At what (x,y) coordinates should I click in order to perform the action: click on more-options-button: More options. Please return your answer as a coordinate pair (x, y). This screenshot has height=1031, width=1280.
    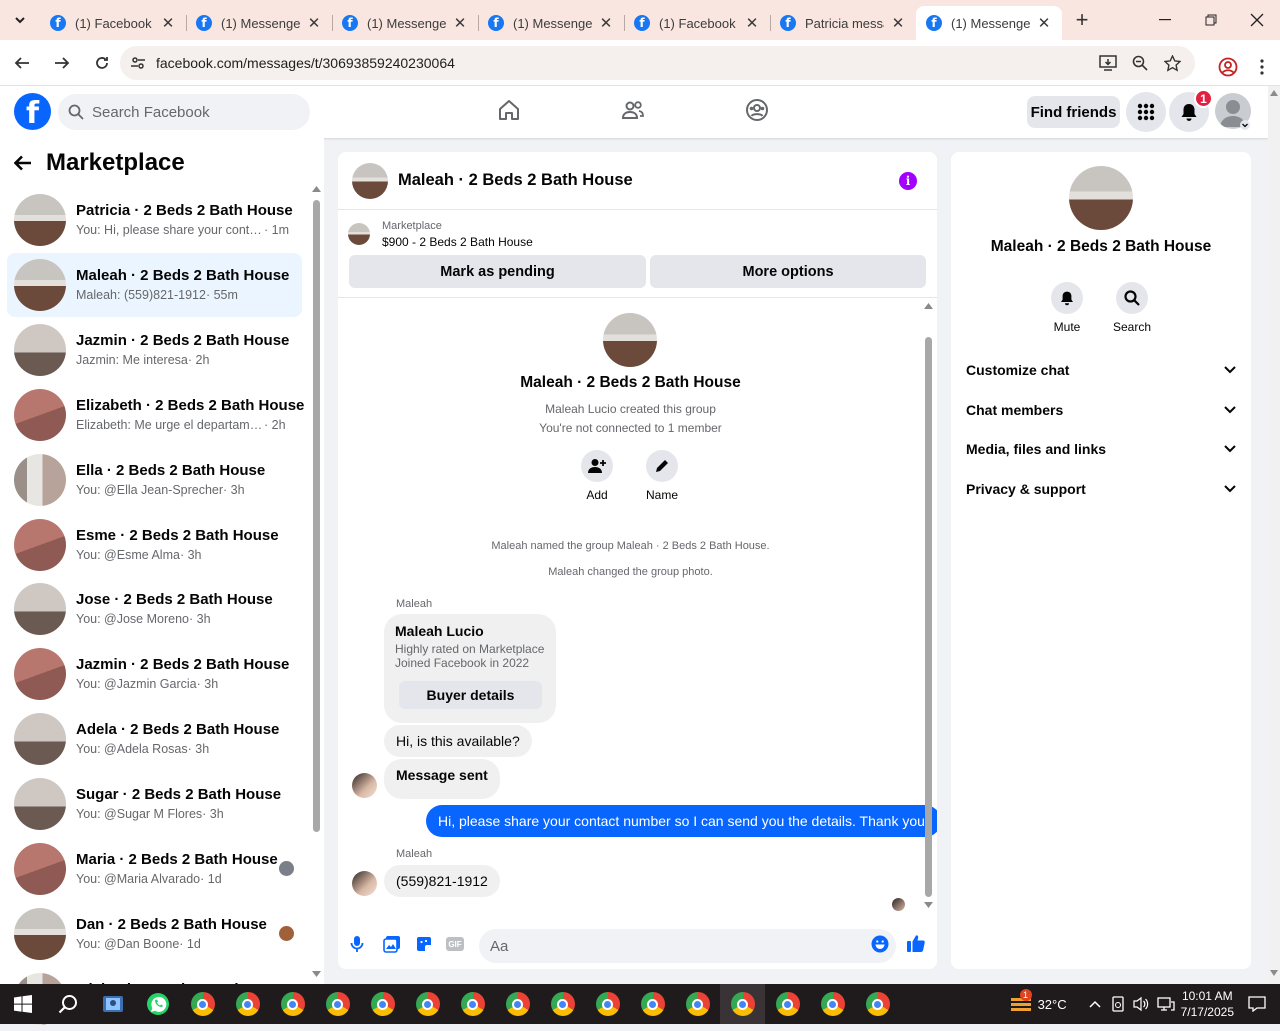
    Looking at the image, I should click on (788, 271).